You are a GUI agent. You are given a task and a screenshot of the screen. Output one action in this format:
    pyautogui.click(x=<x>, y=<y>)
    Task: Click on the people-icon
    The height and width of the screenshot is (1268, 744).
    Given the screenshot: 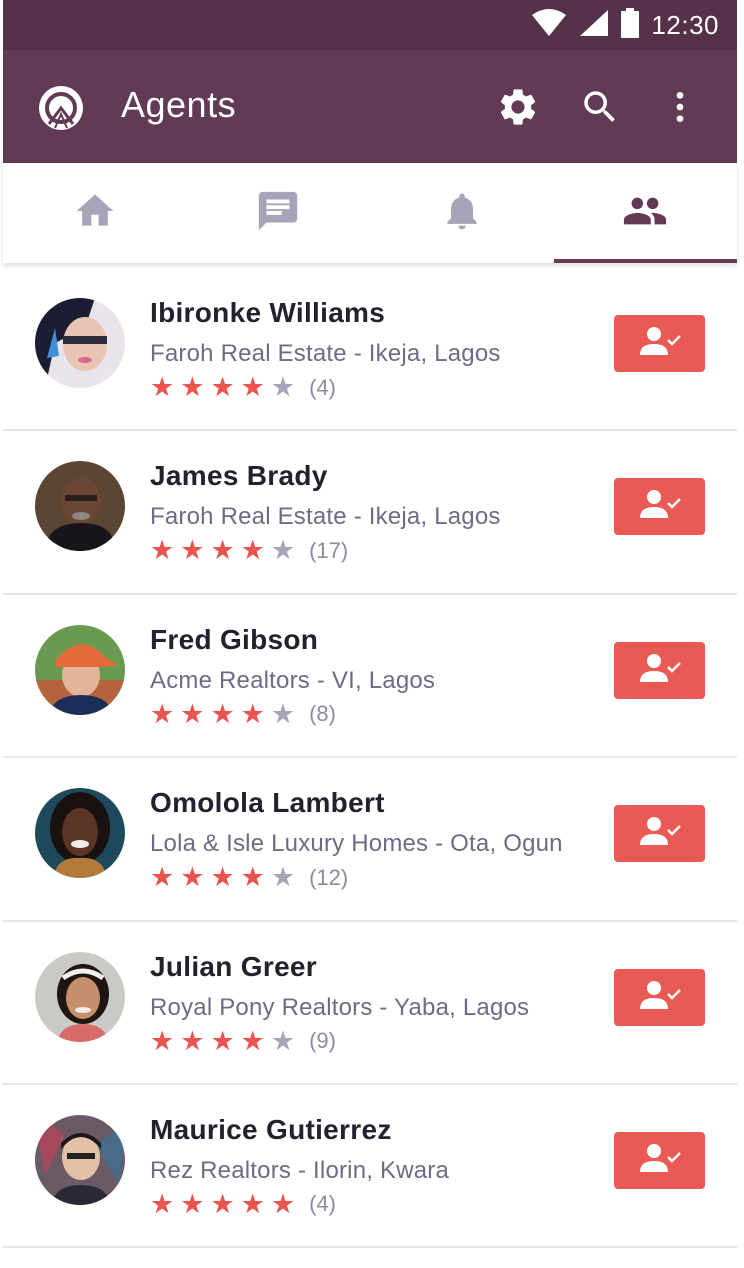 What is the action you would take?
    pyautogui.click(x=645, y=213)
    